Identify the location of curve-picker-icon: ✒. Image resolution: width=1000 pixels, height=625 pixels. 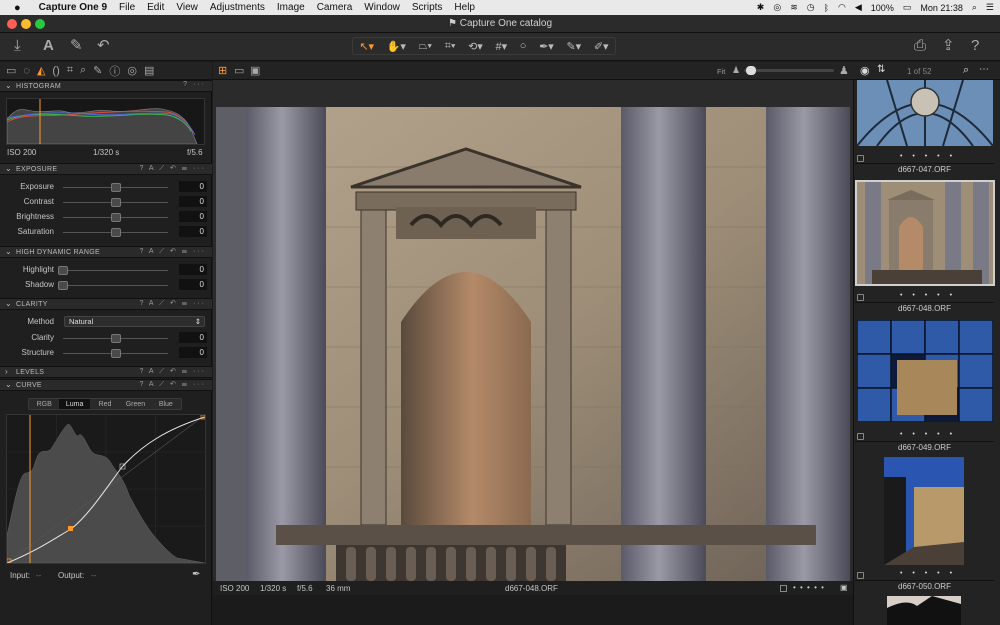
(196, 574).